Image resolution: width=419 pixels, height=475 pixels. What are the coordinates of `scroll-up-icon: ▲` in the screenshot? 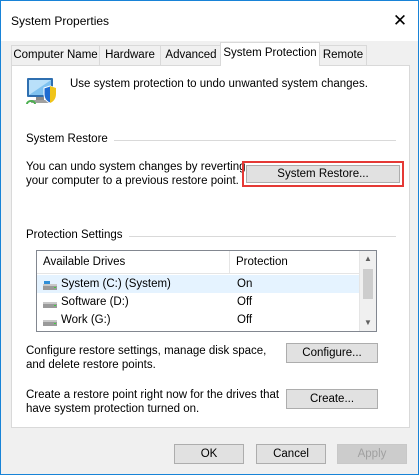 It's located at (368, 259).